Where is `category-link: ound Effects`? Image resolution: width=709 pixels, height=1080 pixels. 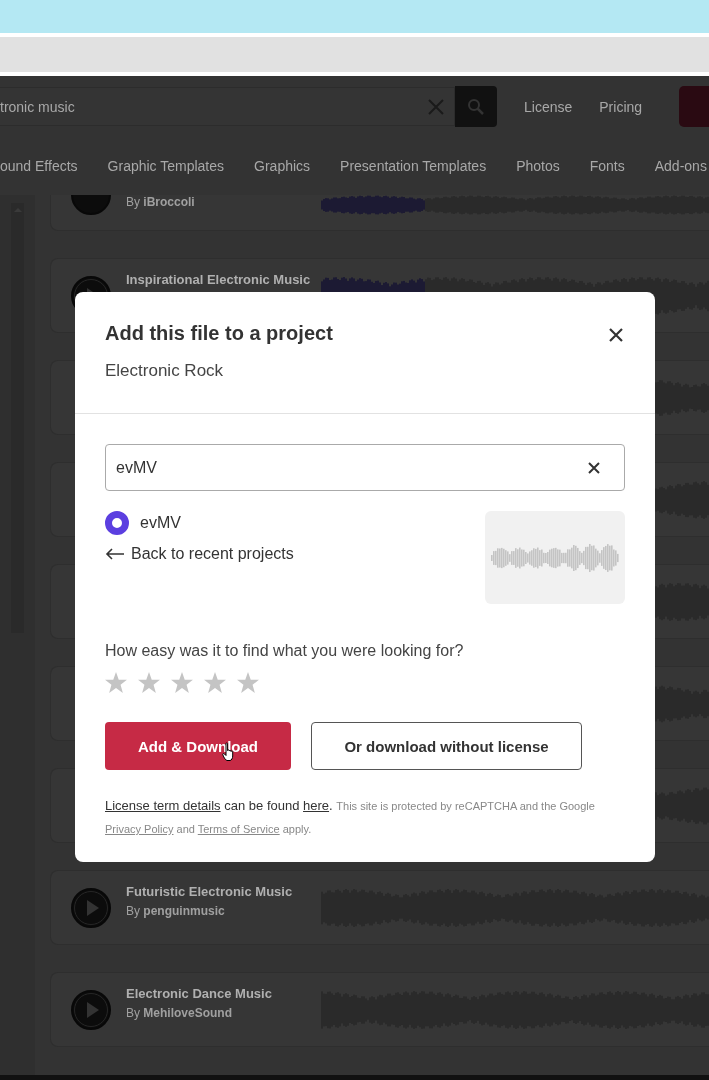 category-link: ound Effects is located at coordinates (39, 166).